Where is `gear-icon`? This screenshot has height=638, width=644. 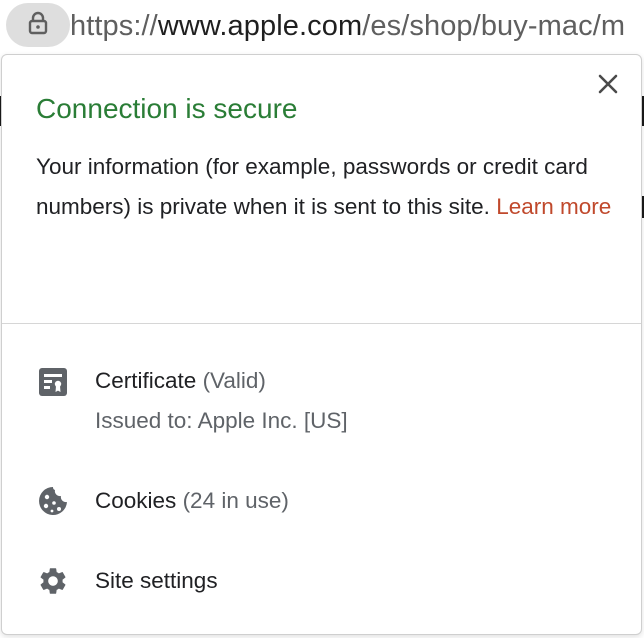
gear-icon is located at coordinates (53, 581).